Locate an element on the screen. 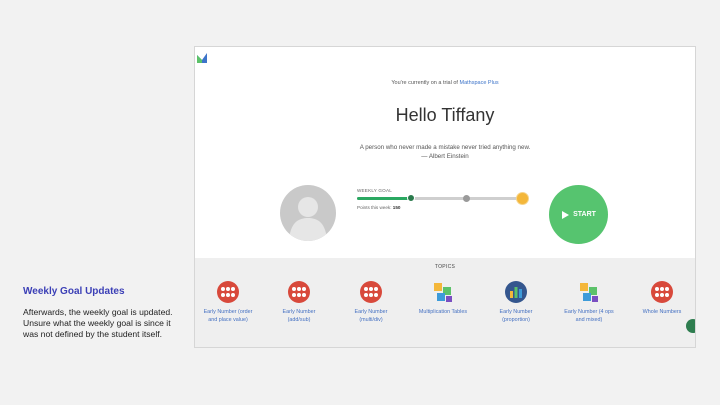  topic-label-line2: and mixed) is located at coordinates (589, 320).